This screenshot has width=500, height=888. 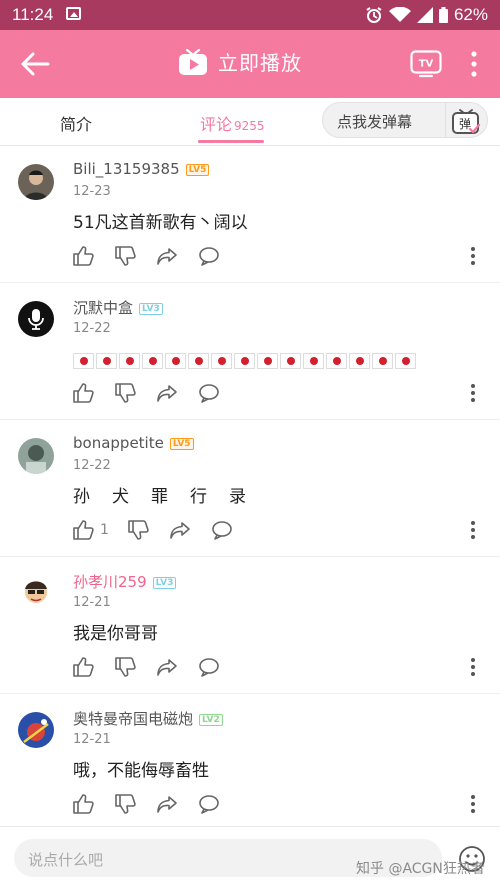 What do you see at coordinates (92, 191) in the screenshot?
I see `comment-date: 12-23` at bounding box center [92, 191].